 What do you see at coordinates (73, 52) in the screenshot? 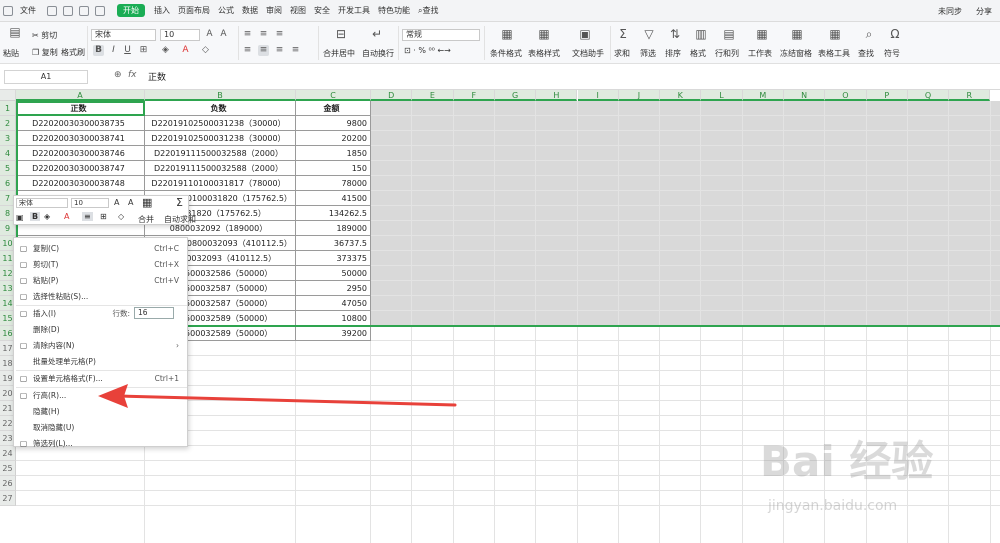
I see `format-painter-button: 格式刷` at bounding box center [73, 52].